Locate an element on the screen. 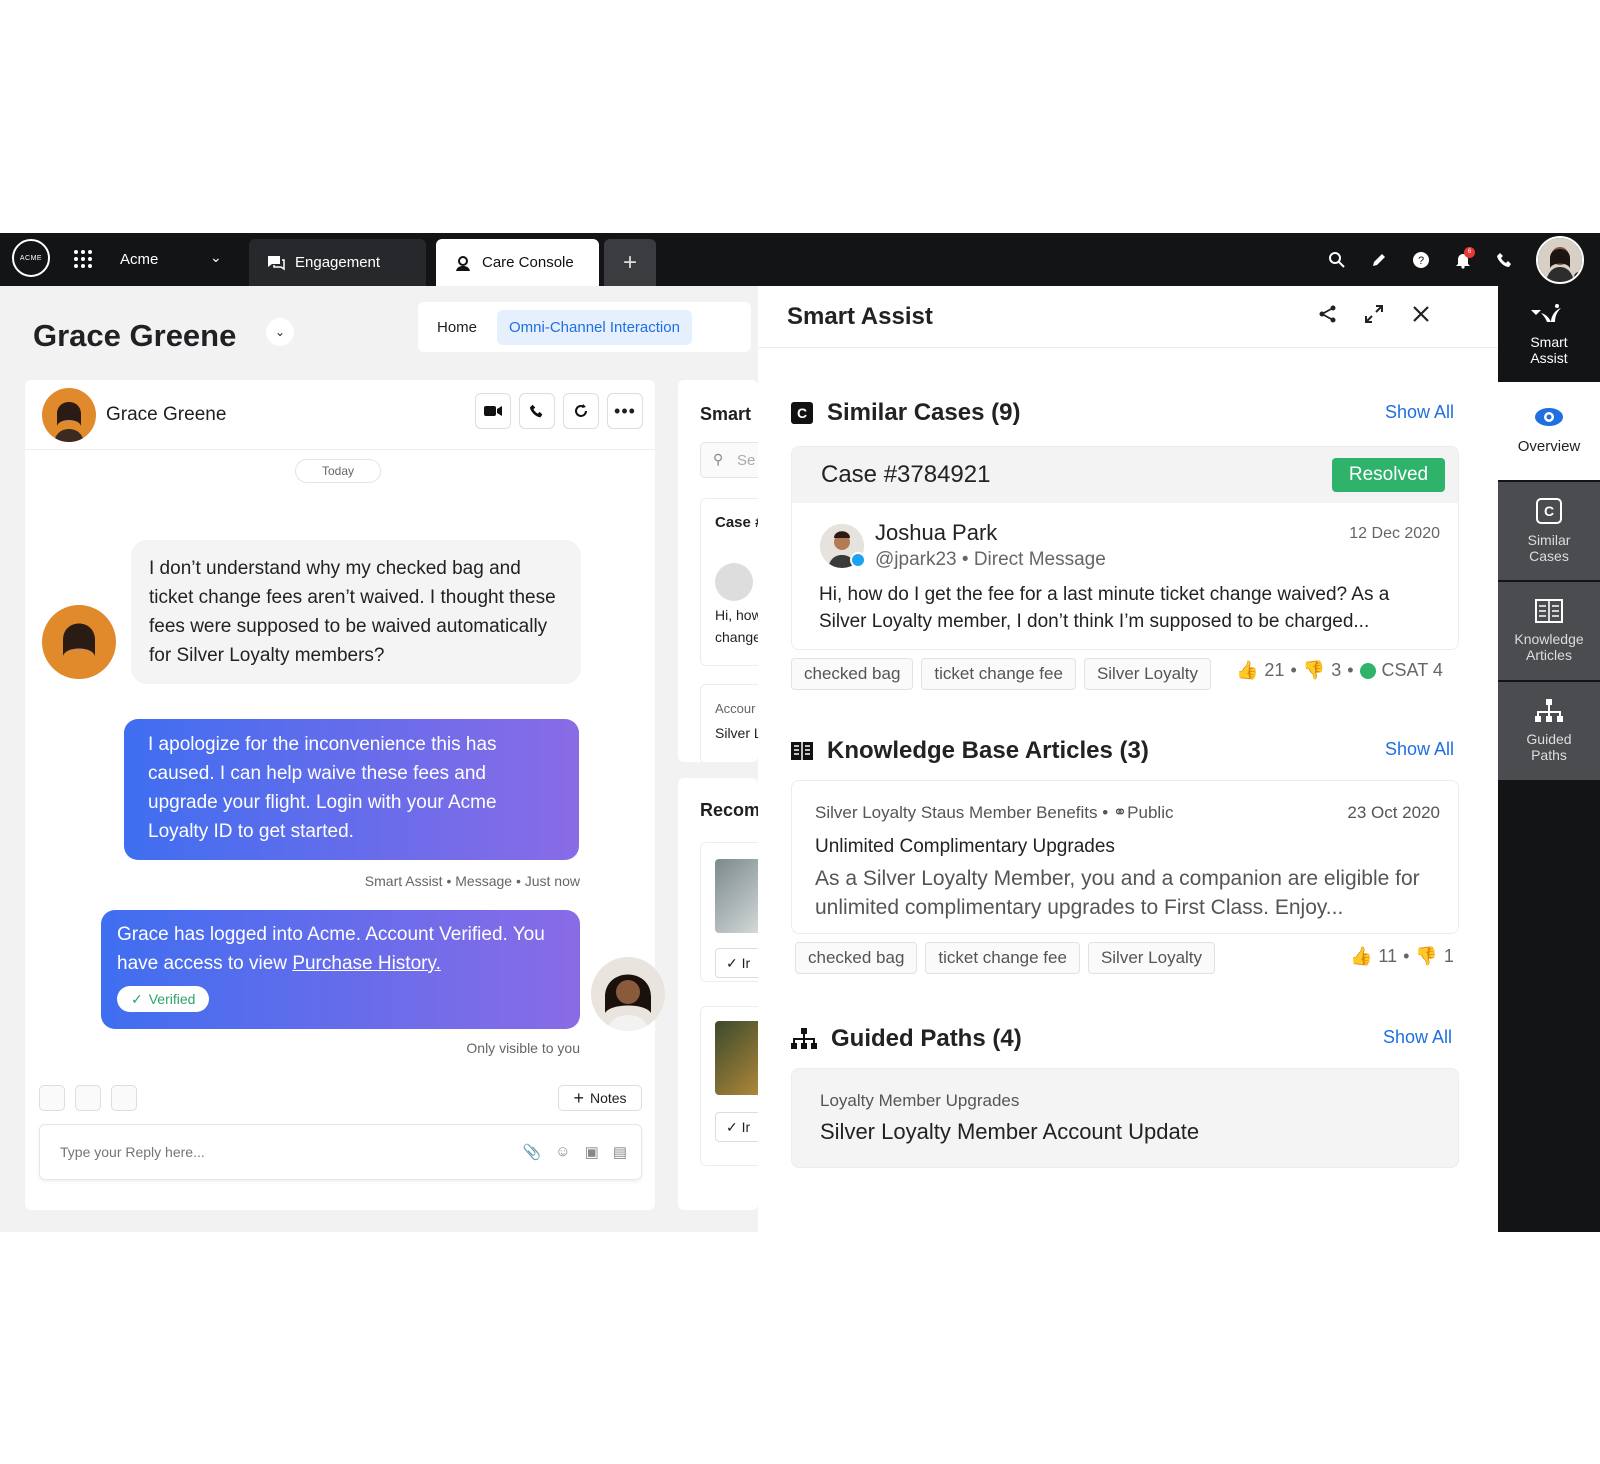  rail-similar-cases: C Similar Cases is located at coordinates (1549, 531).